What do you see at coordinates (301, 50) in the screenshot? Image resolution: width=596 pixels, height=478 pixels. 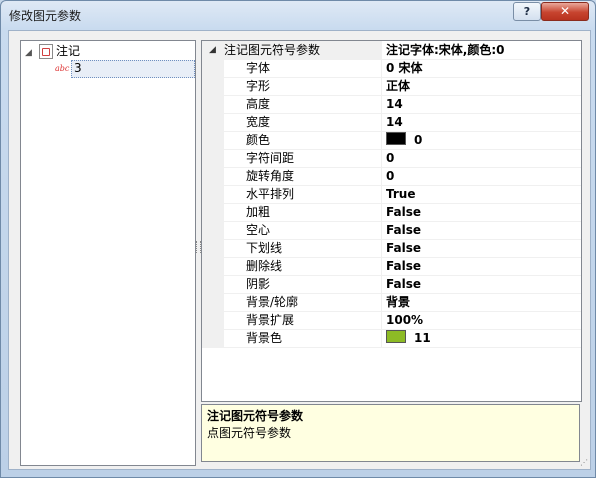 I see `category-name: 注记图元符号参数` at bounding box center [301, 50].